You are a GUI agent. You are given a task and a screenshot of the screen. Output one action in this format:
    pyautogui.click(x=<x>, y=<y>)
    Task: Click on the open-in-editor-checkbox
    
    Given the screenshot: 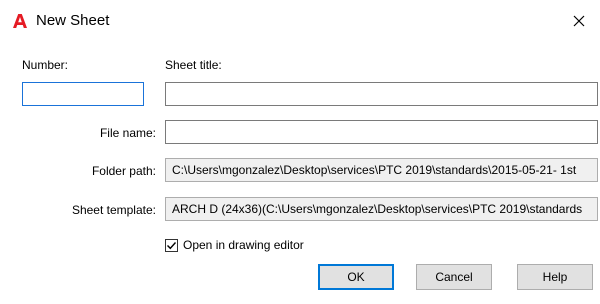 What is the action you would take?
    pyautogui.click(x=171, y=245)
    